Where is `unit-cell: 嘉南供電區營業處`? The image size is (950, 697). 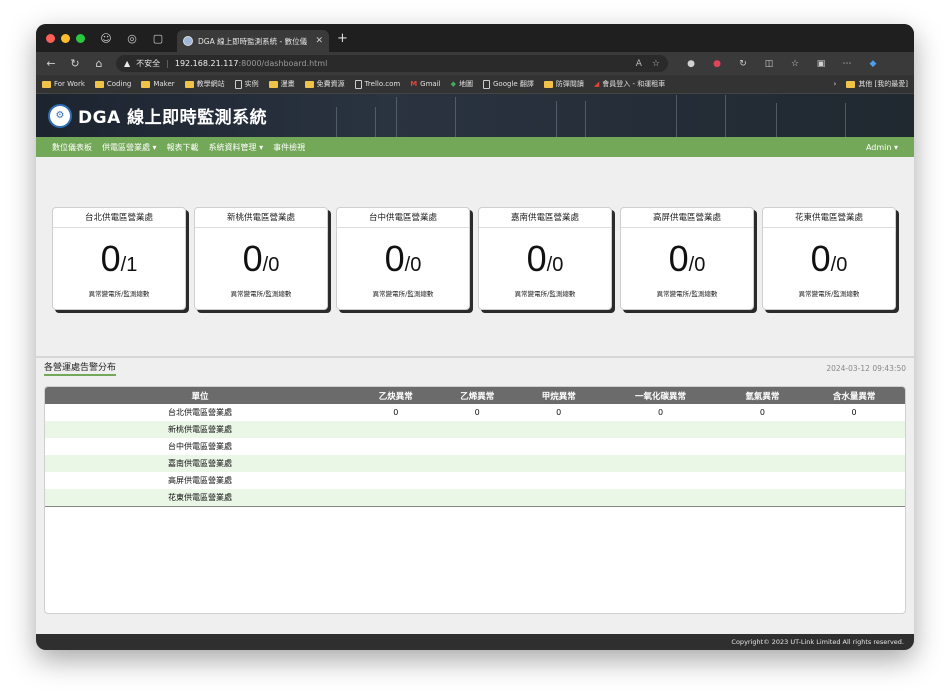 unit-cell: 嘉南供電區營業處 is located at coordinates (200, 463).